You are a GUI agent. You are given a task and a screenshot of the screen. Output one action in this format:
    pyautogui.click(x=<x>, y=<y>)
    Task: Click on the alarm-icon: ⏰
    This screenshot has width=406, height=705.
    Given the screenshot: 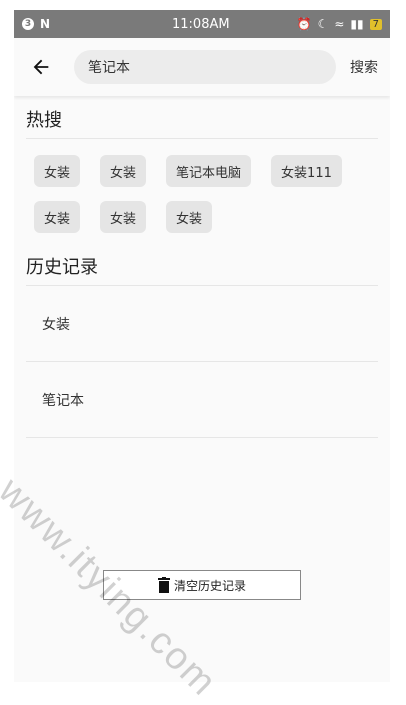 What is the action you would take?
    pyautogui.click(x=304, y=24)
    